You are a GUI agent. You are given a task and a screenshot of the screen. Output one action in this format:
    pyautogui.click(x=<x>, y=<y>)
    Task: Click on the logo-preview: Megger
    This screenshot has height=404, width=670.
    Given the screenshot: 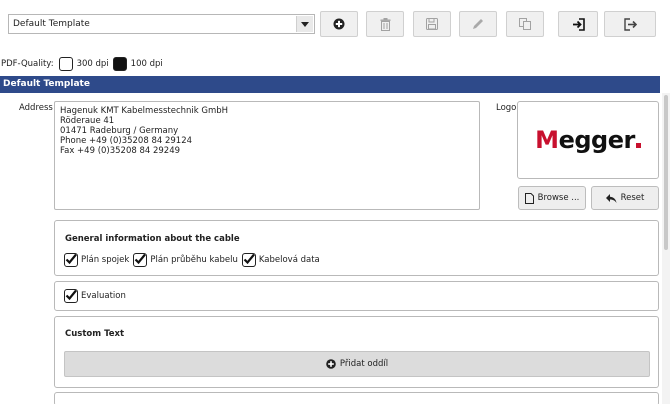 What is the action you would take?
    pyautogui.click(x=588, y=140)
    